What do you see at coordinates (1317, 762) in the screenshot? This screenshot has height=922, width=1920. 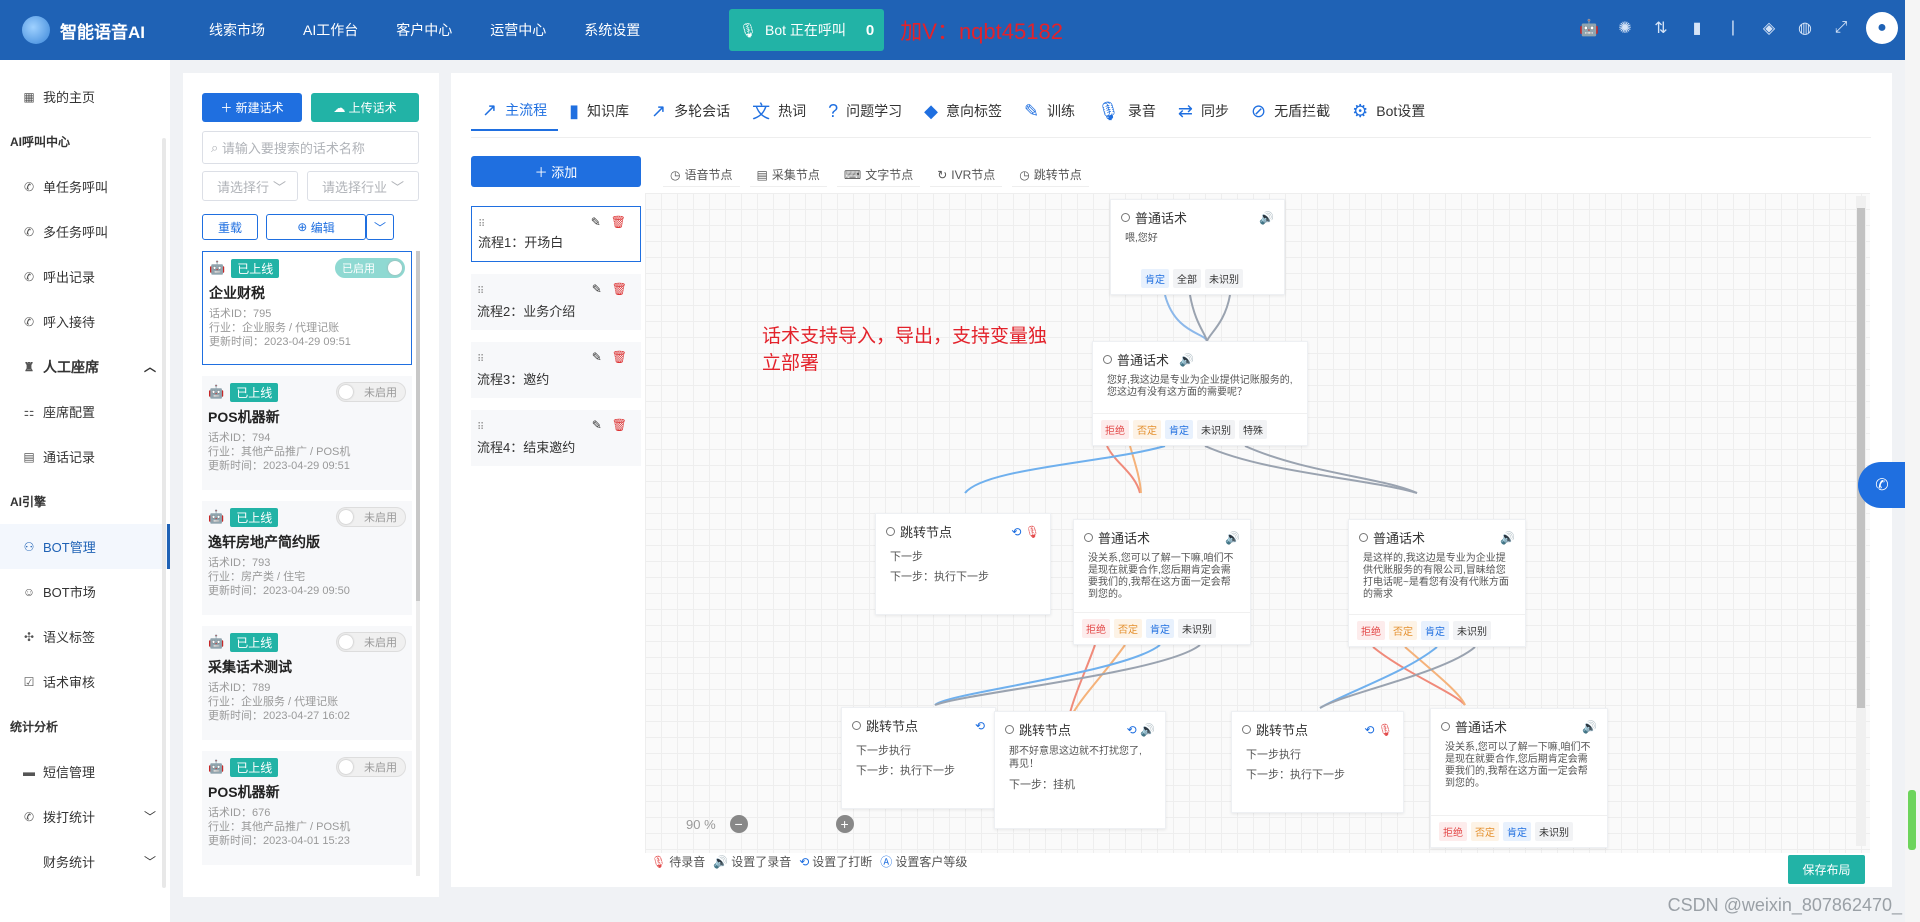 I see `jump-node: 跳转节点 ⟲ 🎙 下一步执行 下一步：执行下一步` at bounding box center [1317, 762].